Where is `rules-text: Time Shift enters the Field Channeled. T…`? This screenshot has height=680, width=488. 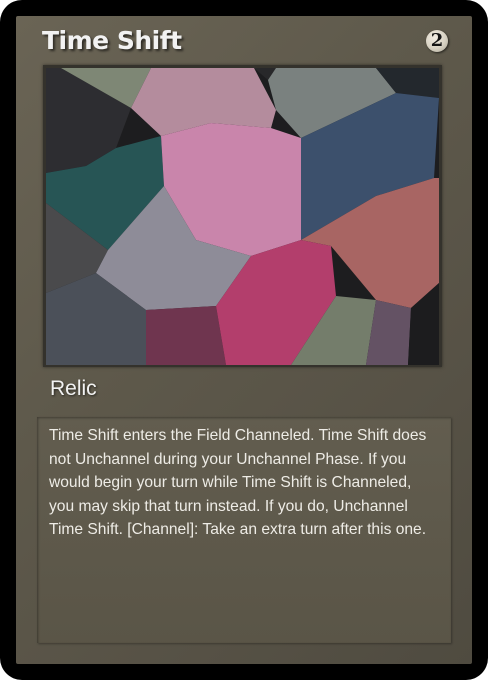
rules-text: Time Shift enters the Field Channeled. T… is located at coordinates (238, 482).